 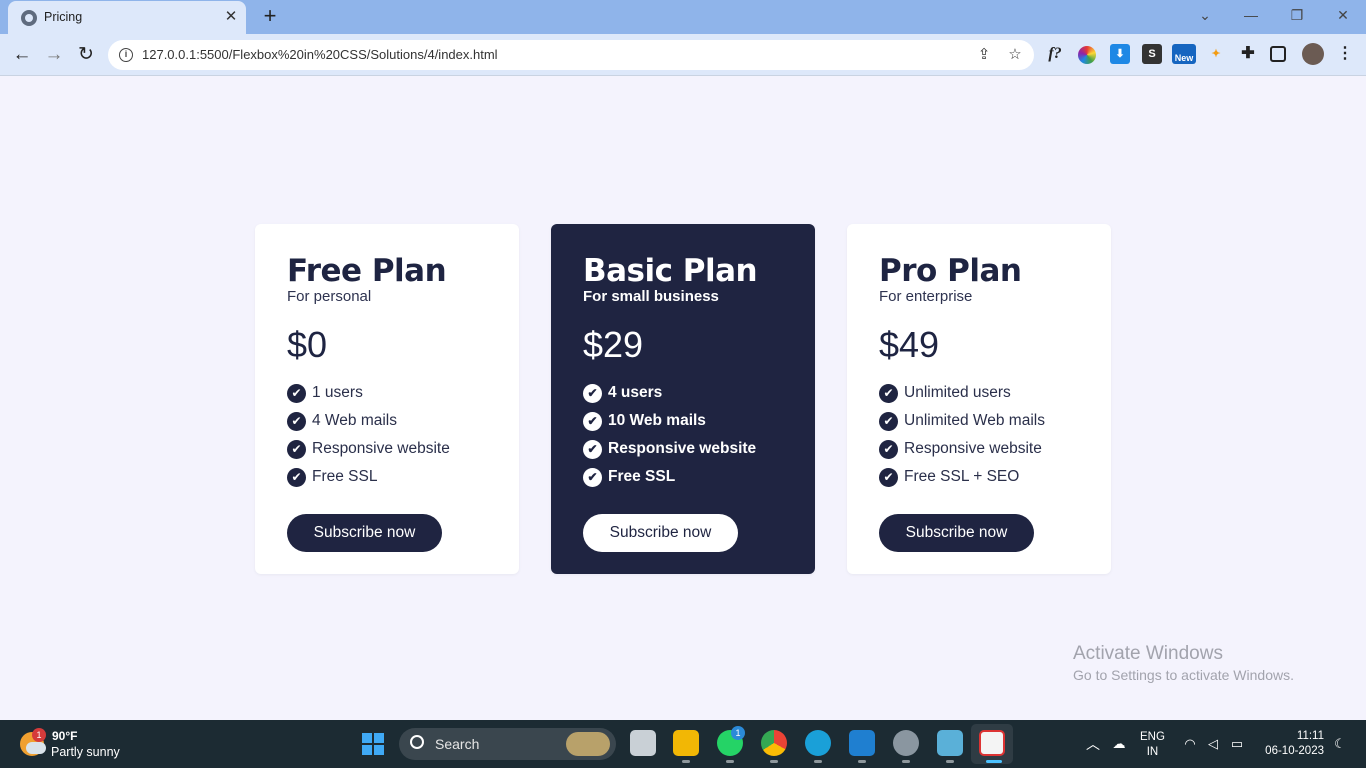 I want to click on active-indicator, so click(x=994, y=761).